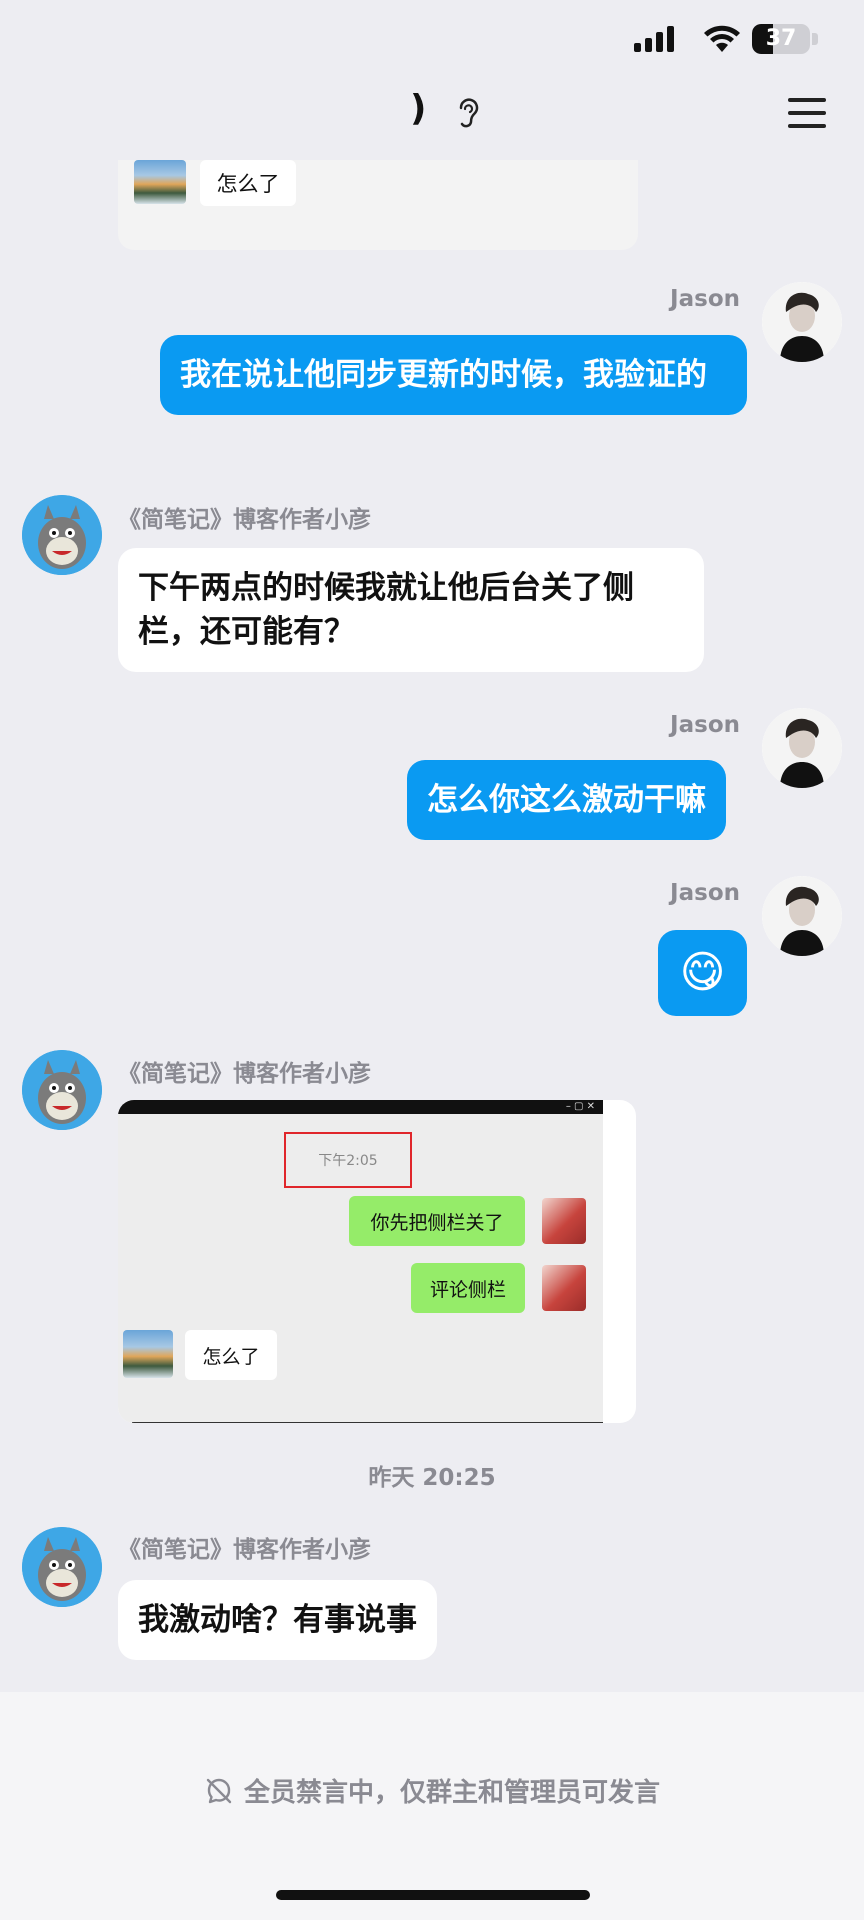  Describe the element at coordinates (722, 38) in the screenshot. I see `wifi-icon` at that location.